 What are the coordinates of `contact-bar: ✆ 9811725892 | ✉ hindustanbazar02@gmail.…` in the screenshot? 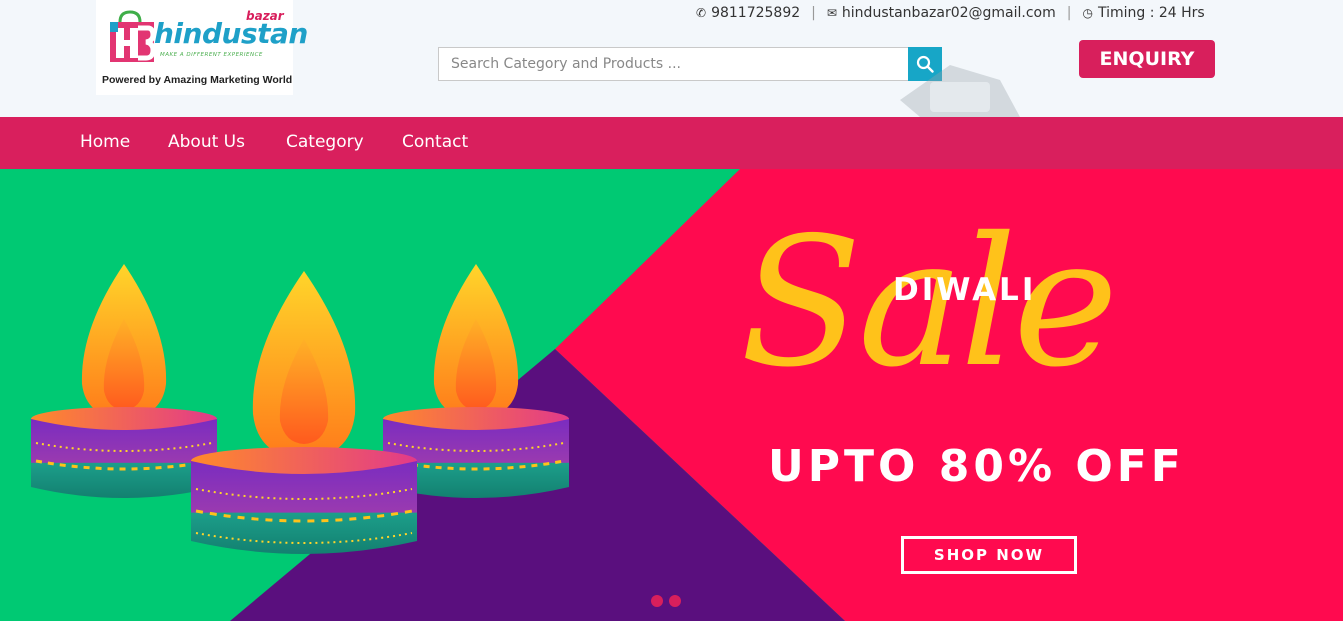 It's located at (950, 13).